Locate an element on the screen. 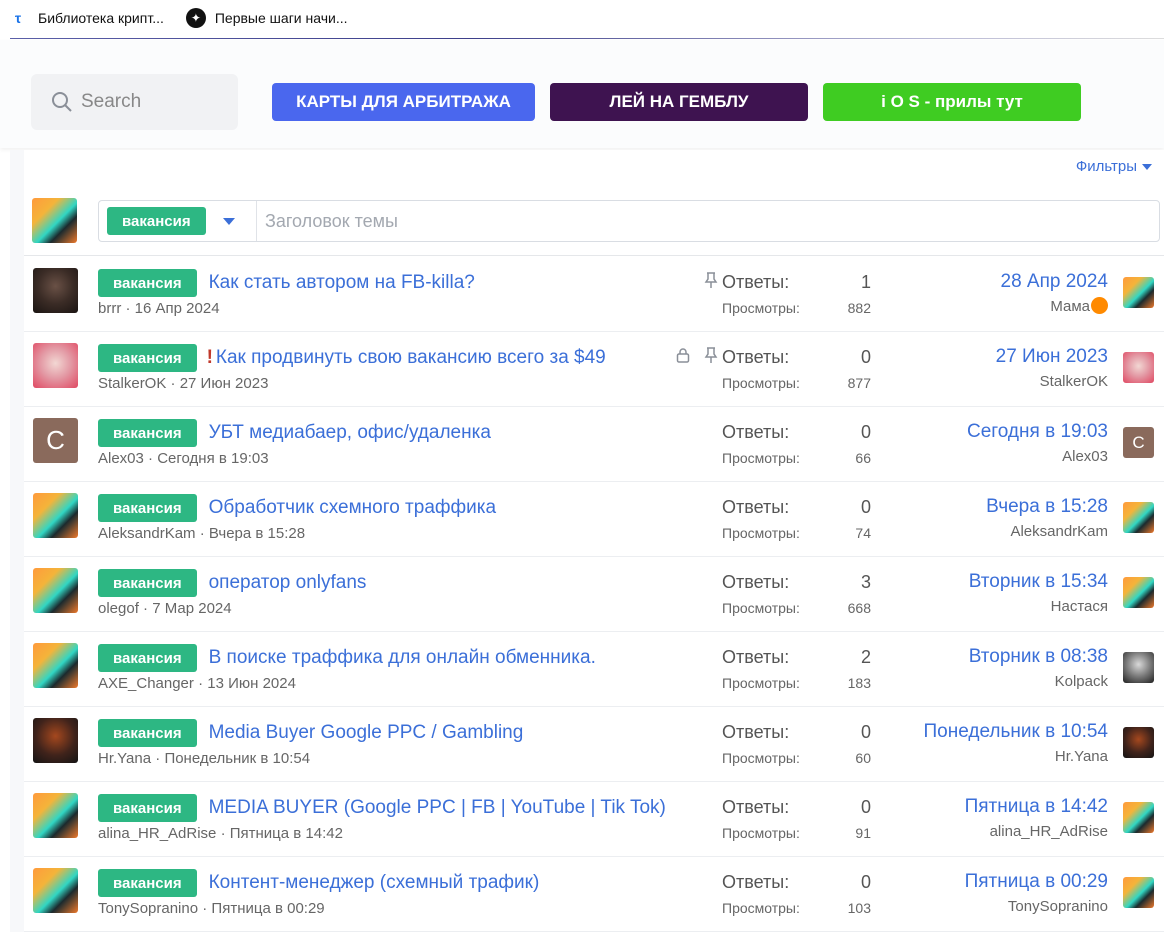 The width and height of the screenshot is (1164, 932). replies-count: 0 is located at coordinates (865, 506).